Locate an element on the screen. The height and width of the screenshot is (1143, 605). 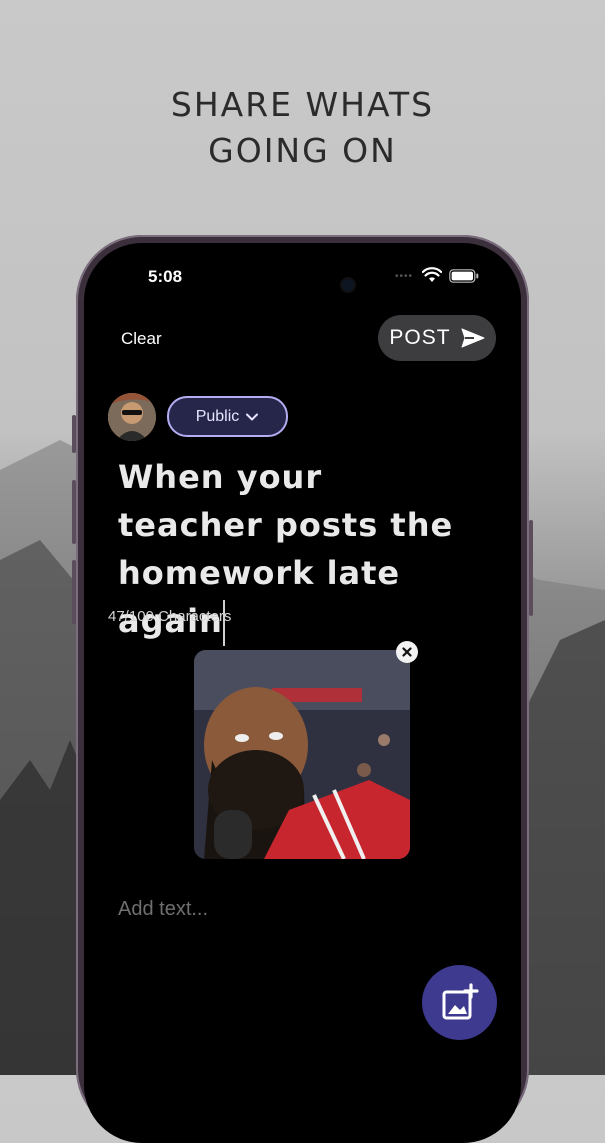
post-button: POST is located at coordinates (437, 338).